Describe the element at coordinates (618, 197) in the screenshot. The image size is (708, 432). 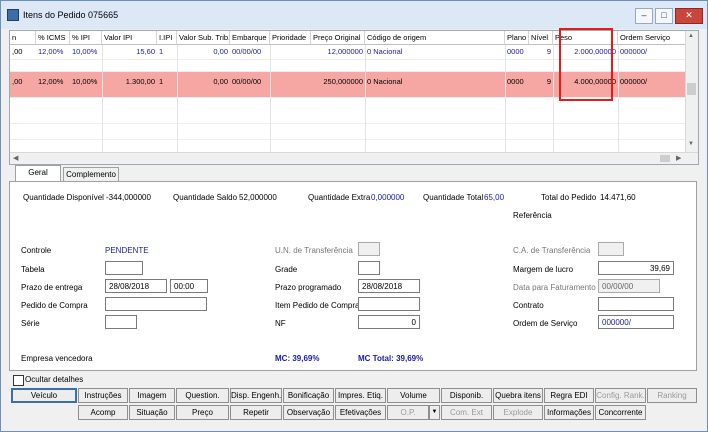
I see `total-pedido-value: 14.471,60` at that location.